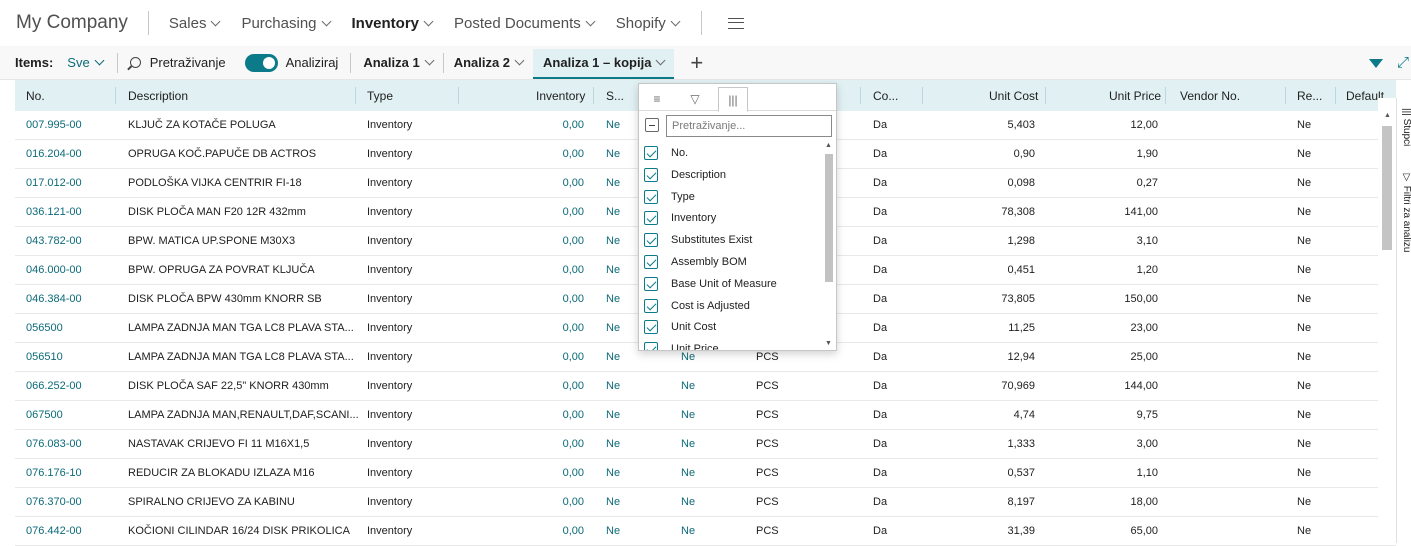 Image resolution: width=1411 pixels, height=546 pixels. Describe the element at coordinates (44, 357) in the screenshot. I see `cell-no: 056510` at that location.